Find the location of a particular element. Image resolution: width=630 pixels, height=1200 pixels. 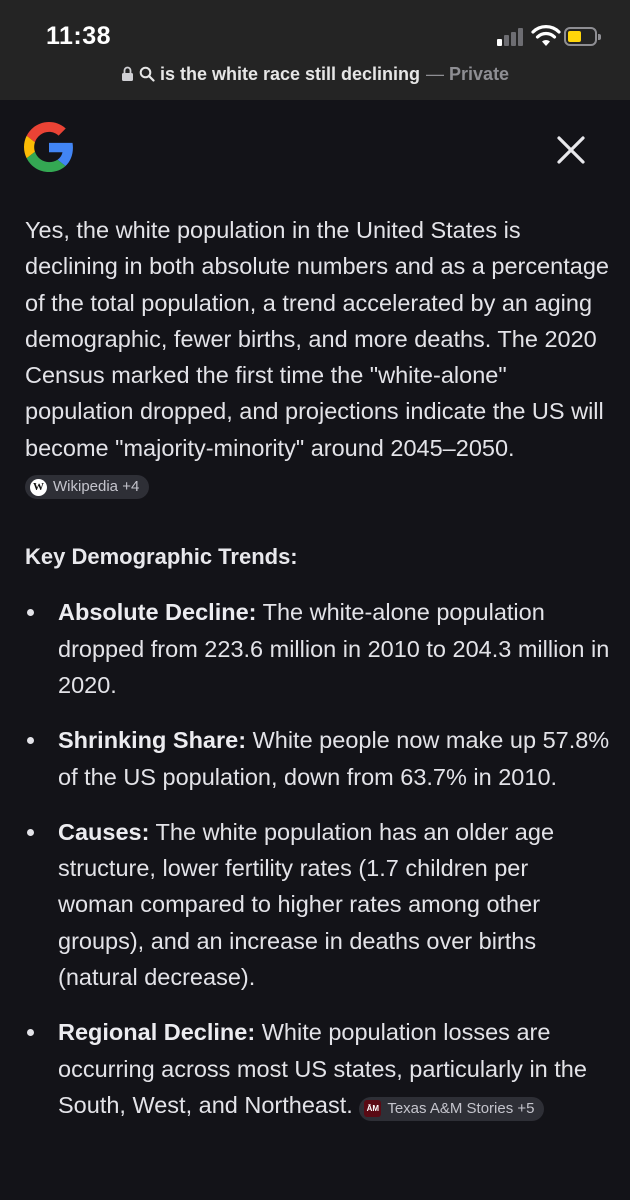

bullet-title: Absolute Decline: is located at coordinates (157, 612).